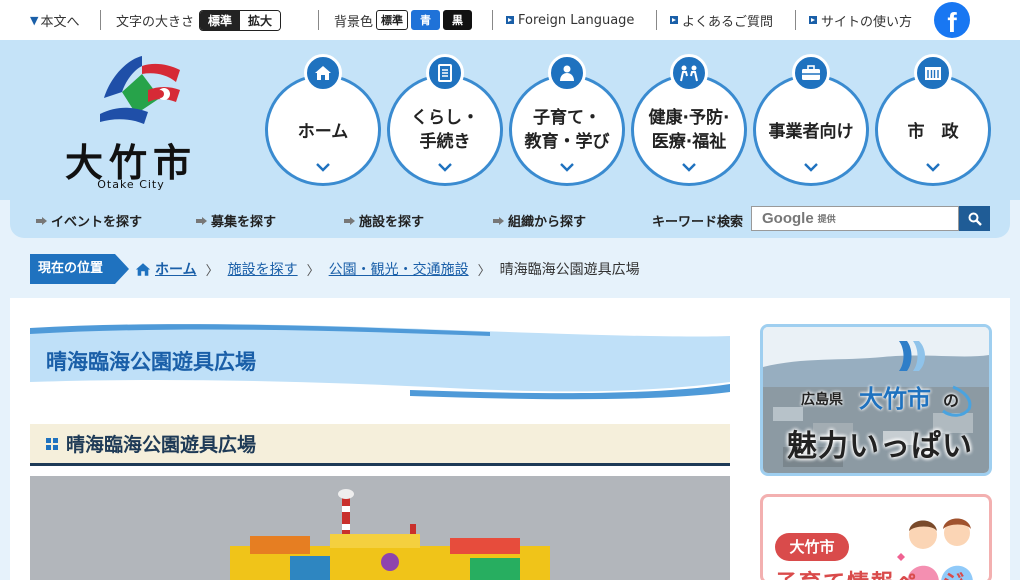  What do you see at coordinates (392, 20) in the screenshot?
I see `bg-normal-button: 標準` at bounding box center [392, 20].